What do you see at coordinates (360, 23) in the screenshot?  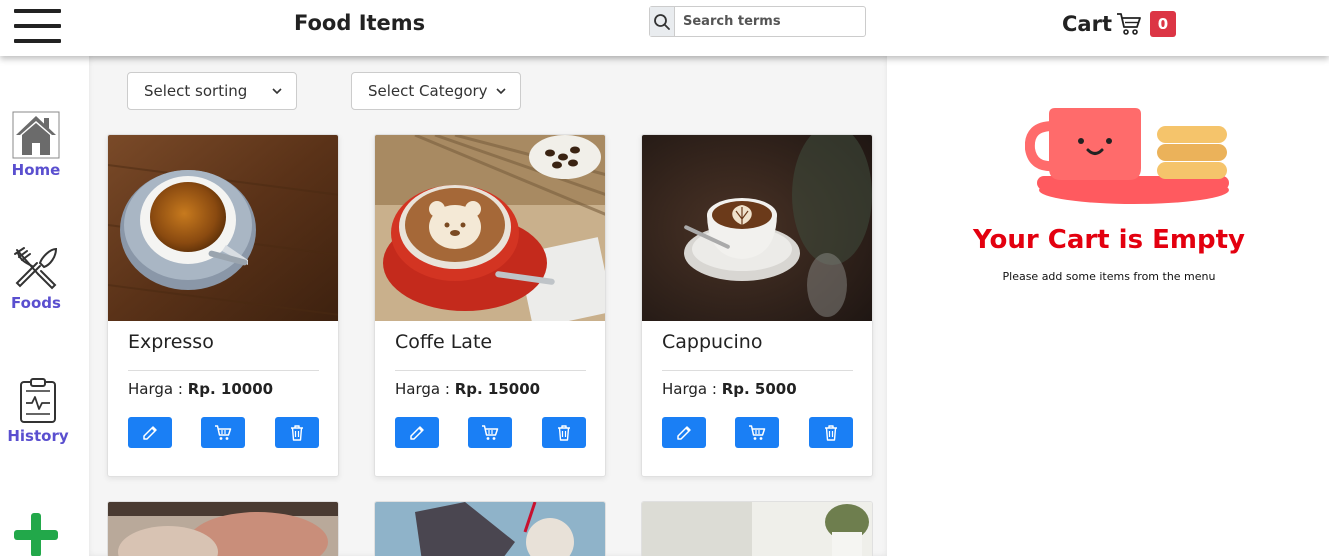 I see `page-title: Food Items` at bounding box center [360, 23].